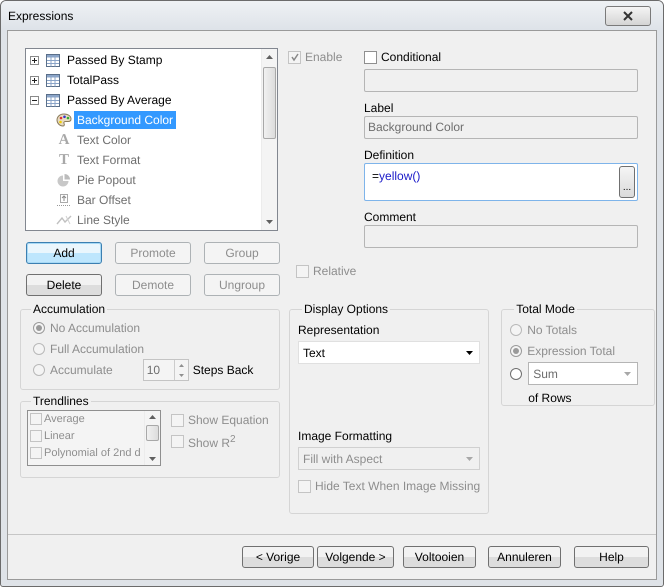  What do you see at coordinates (379, 108) in the screenshot?
I see `field-label: Label` at bounding box center [379, 108].